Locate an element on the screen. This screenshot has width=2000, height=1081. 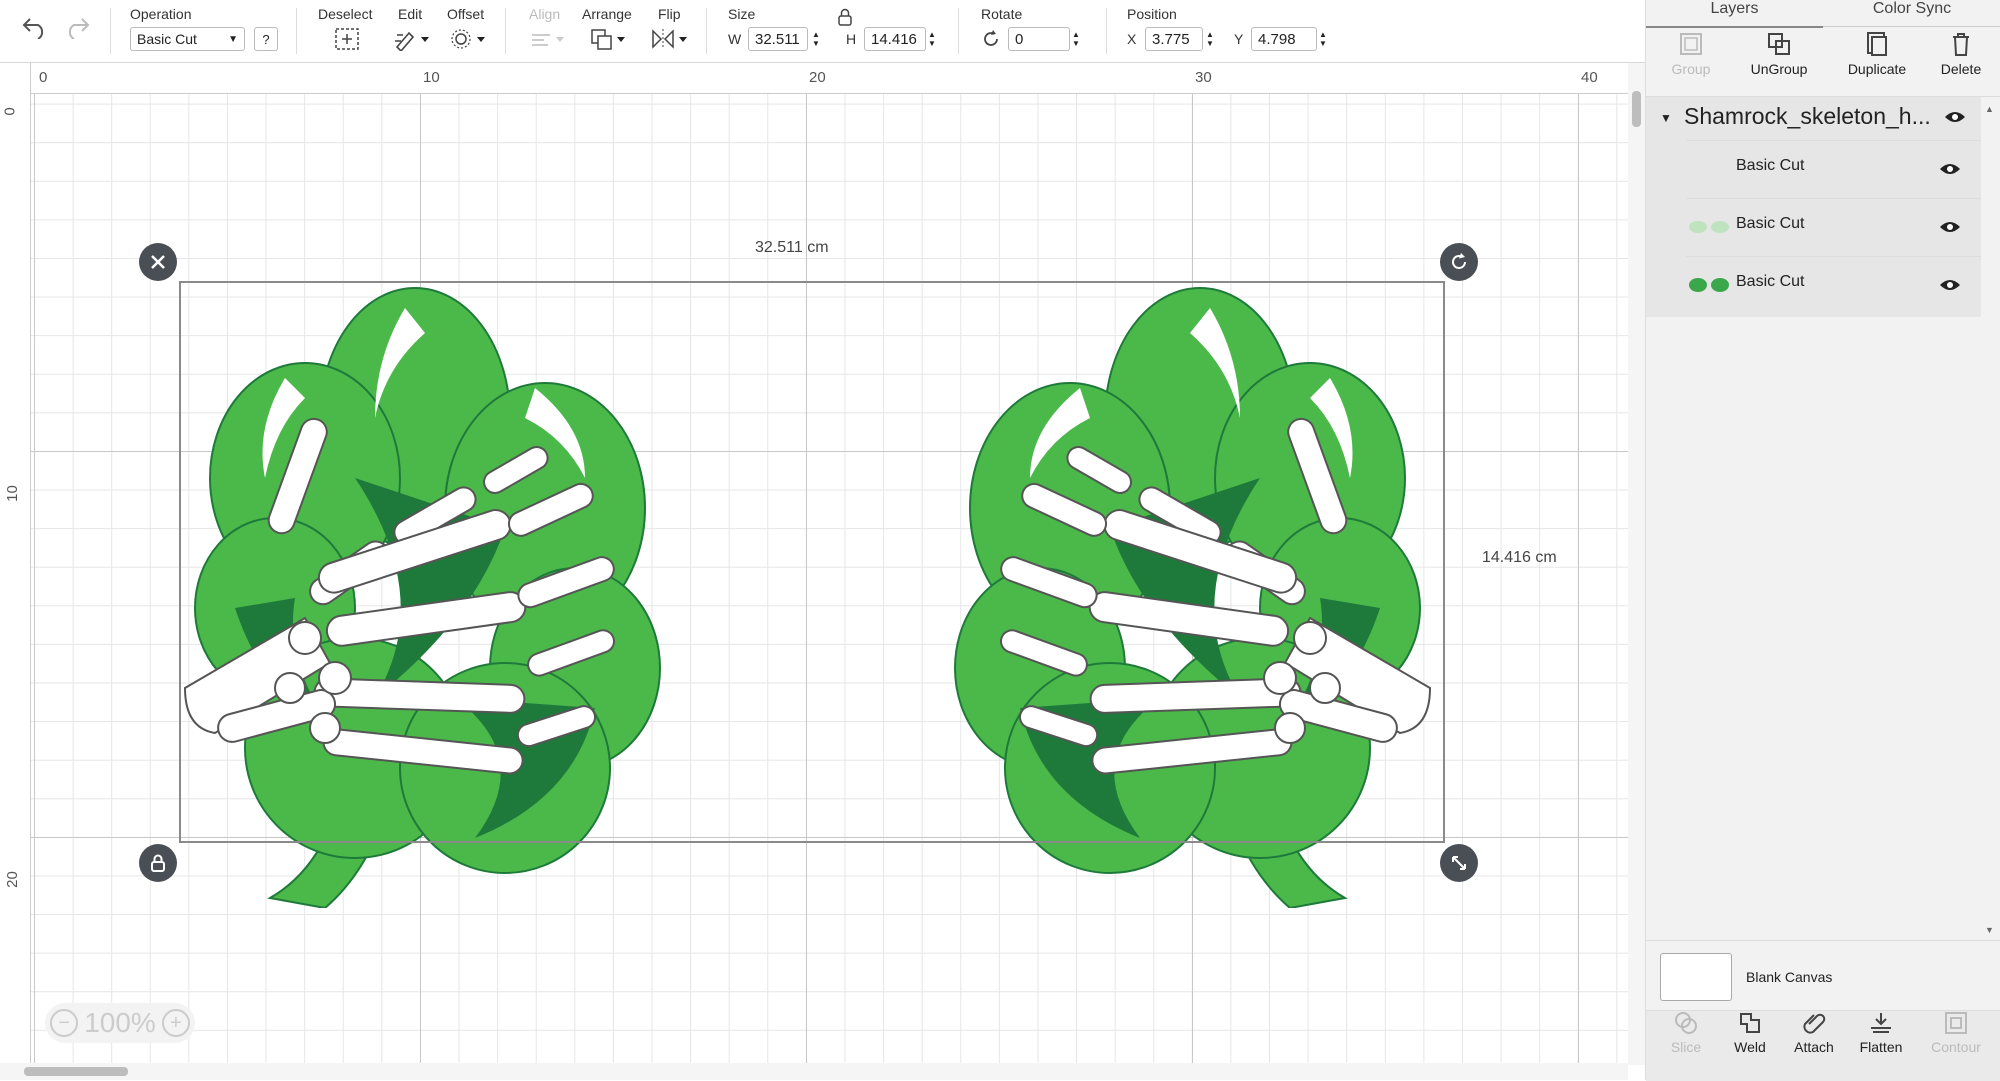
arrange-icon is located at coordinates (608, 39).